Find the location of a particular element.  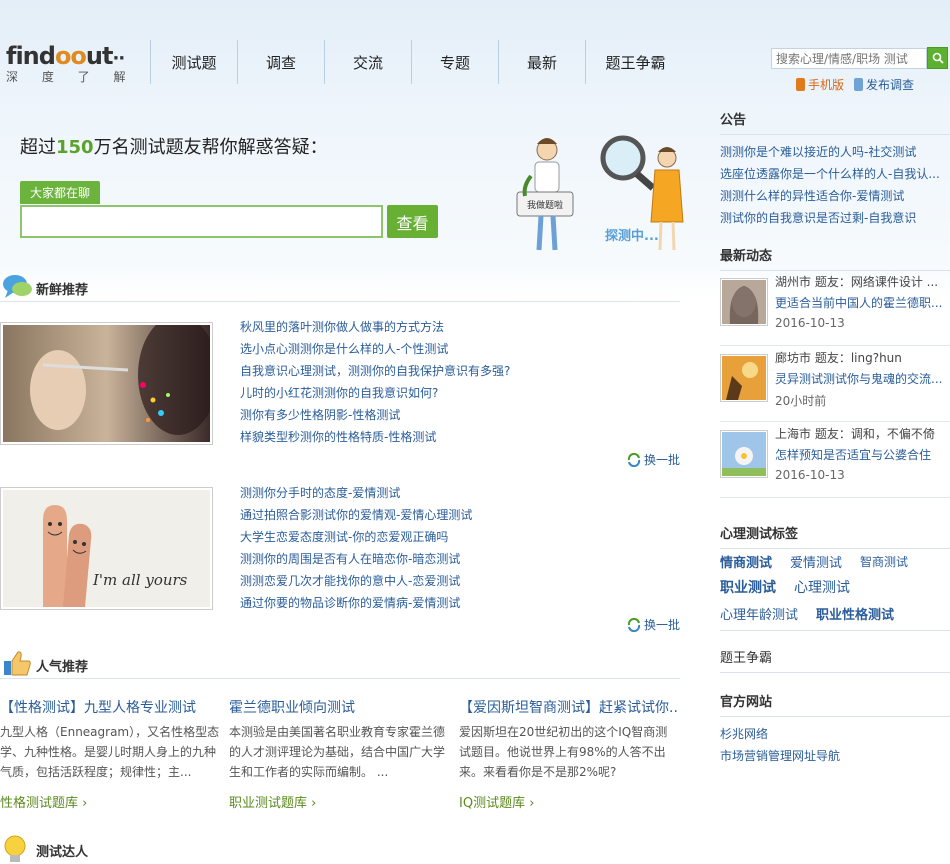

feed-time: 2016-10-13 is located at coordinates (810, 323).